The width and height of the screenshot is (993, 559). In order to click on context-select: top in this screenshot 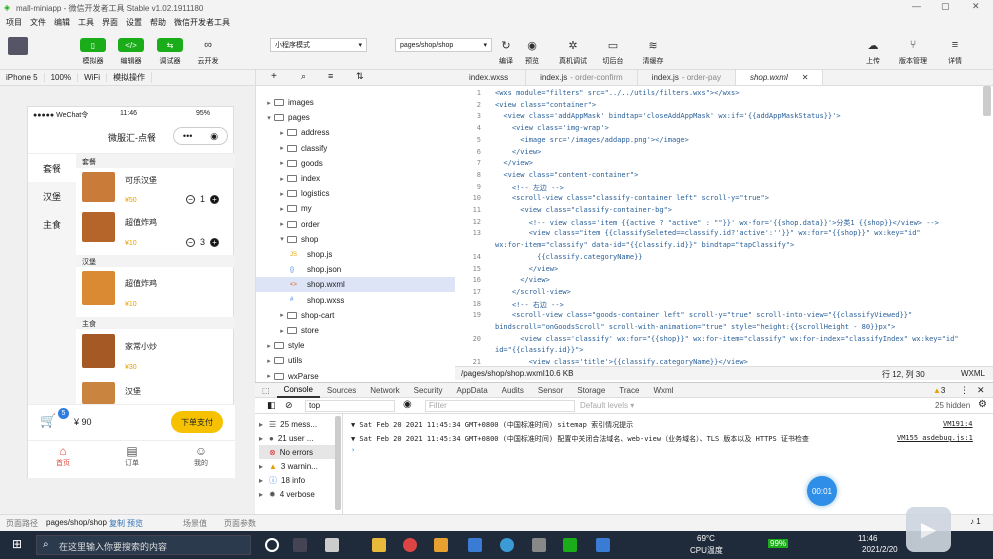, I will do `click(350, 406)`.